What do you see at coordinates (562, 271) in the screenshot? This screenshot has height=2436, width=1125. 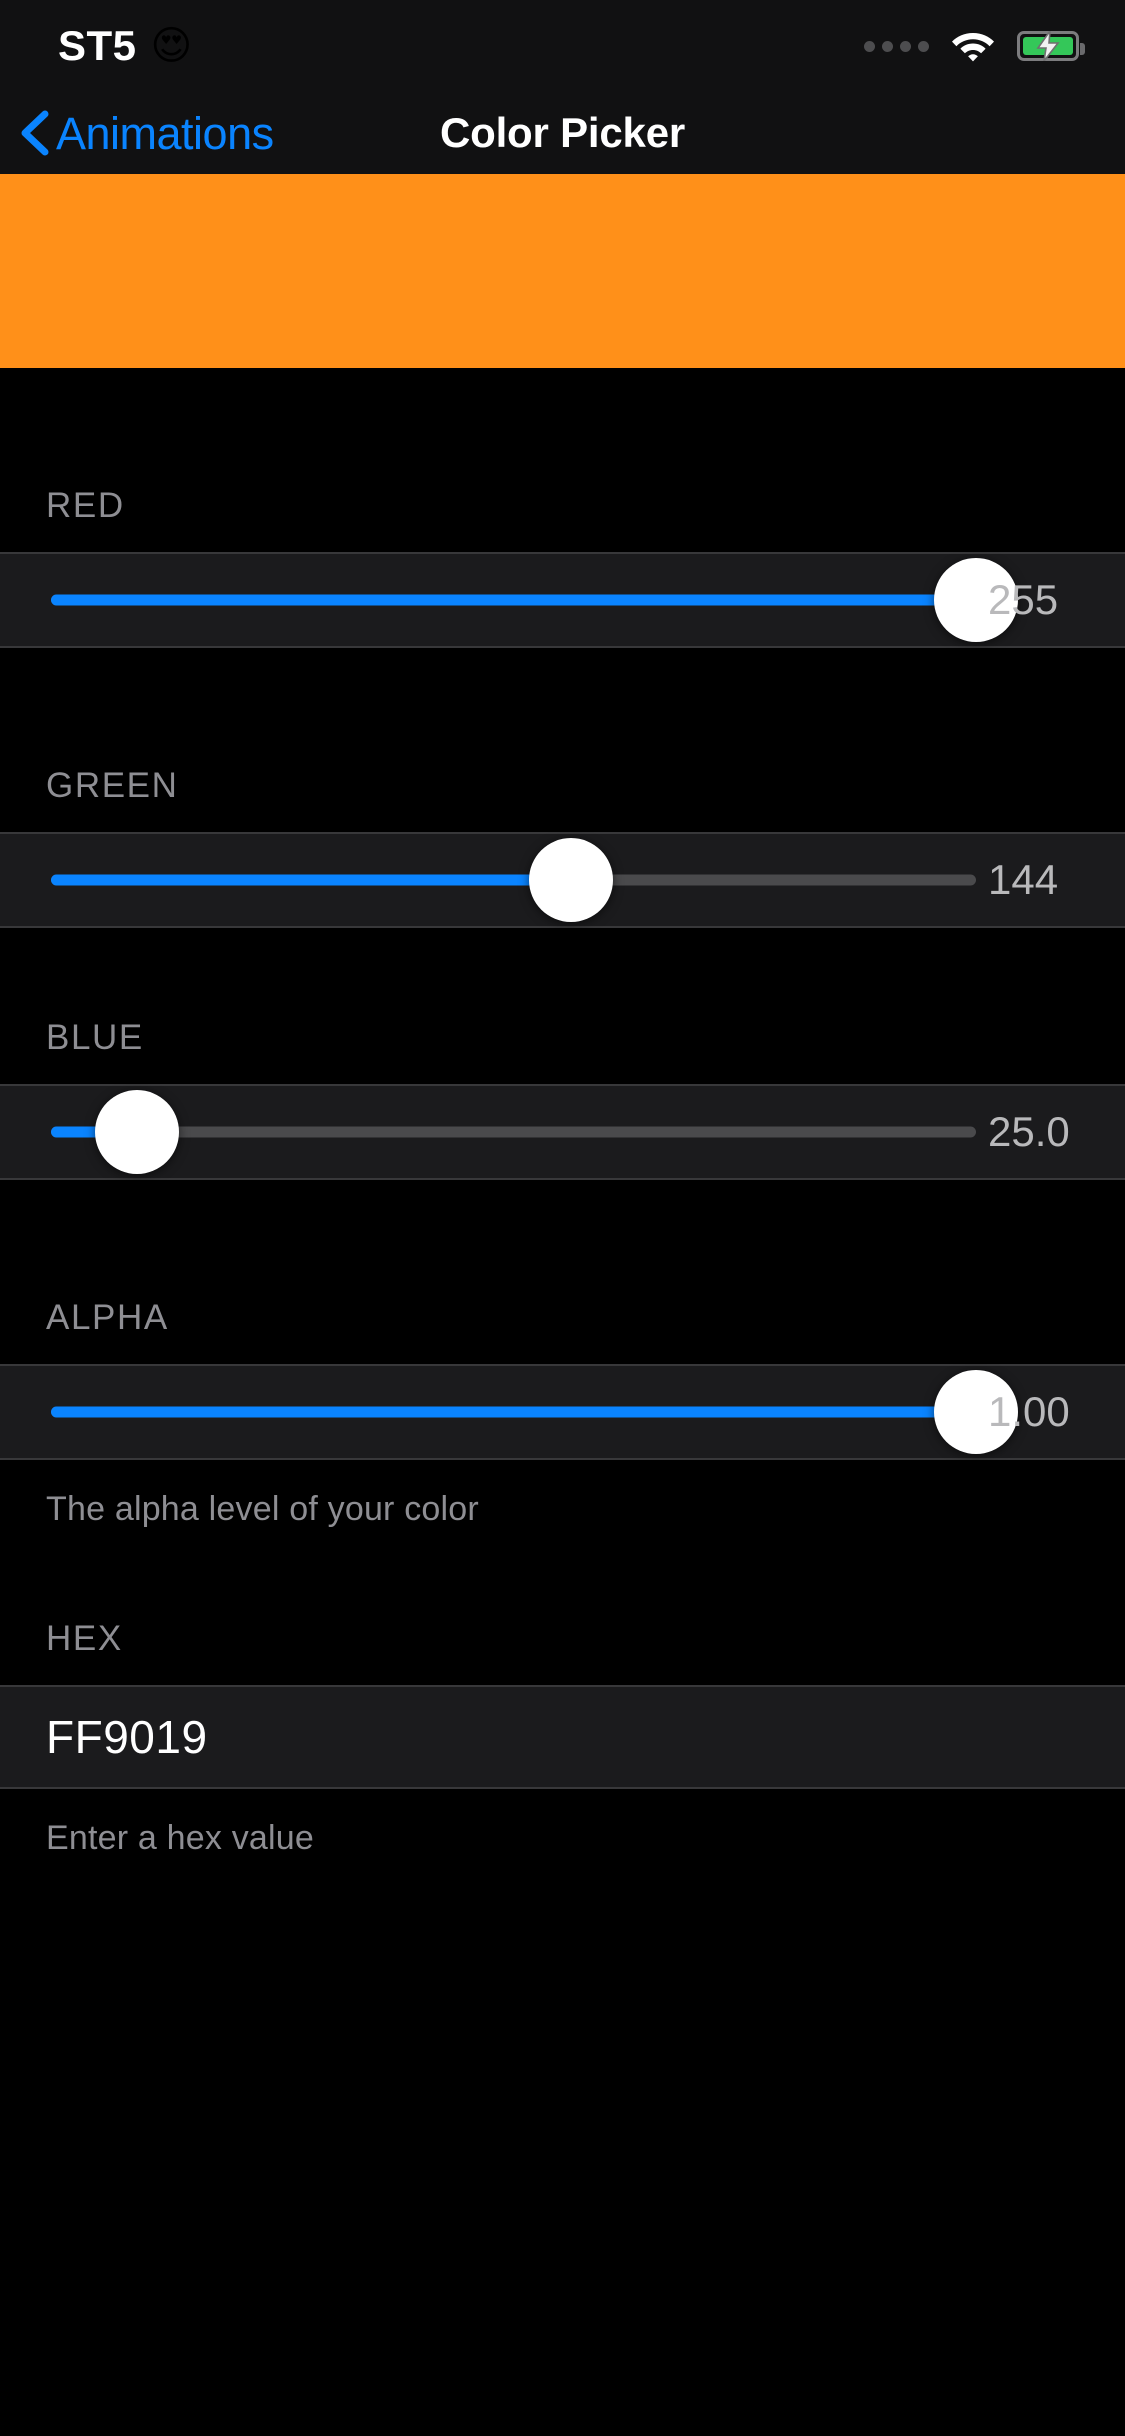 I see `color-preview-swatch` at bounding box center [562, 271].